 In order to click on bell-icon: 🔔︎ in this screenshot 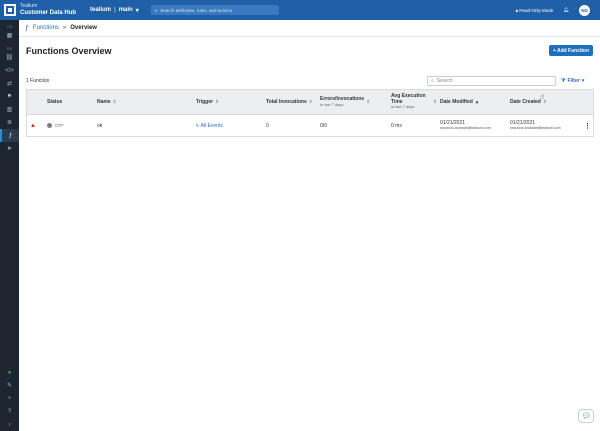, I will do `click(566, 10)`.